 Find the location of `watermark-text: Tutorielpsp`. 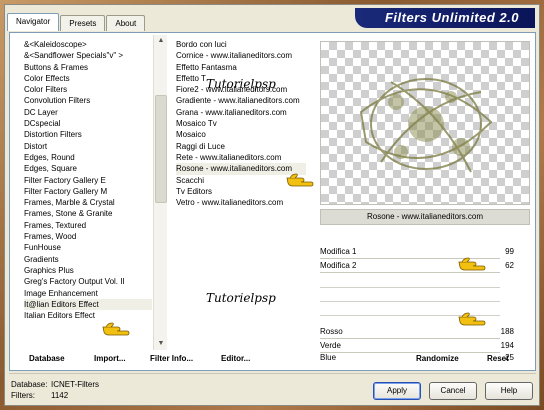

watermark-text: Tutorielpsp is located at coordinates (241, 84).